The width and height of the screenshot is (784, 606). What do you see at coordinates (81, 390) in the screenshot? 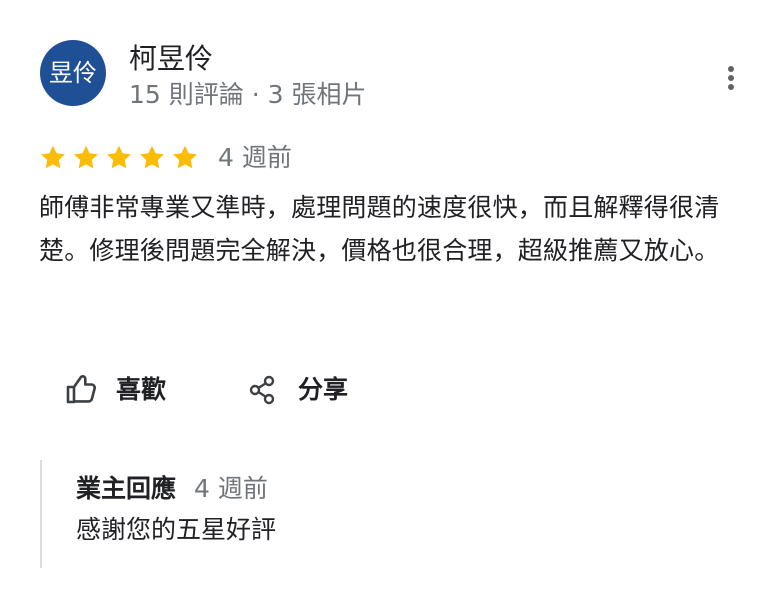
I see `thumb-up-icon` at bounding box center [81, 390].